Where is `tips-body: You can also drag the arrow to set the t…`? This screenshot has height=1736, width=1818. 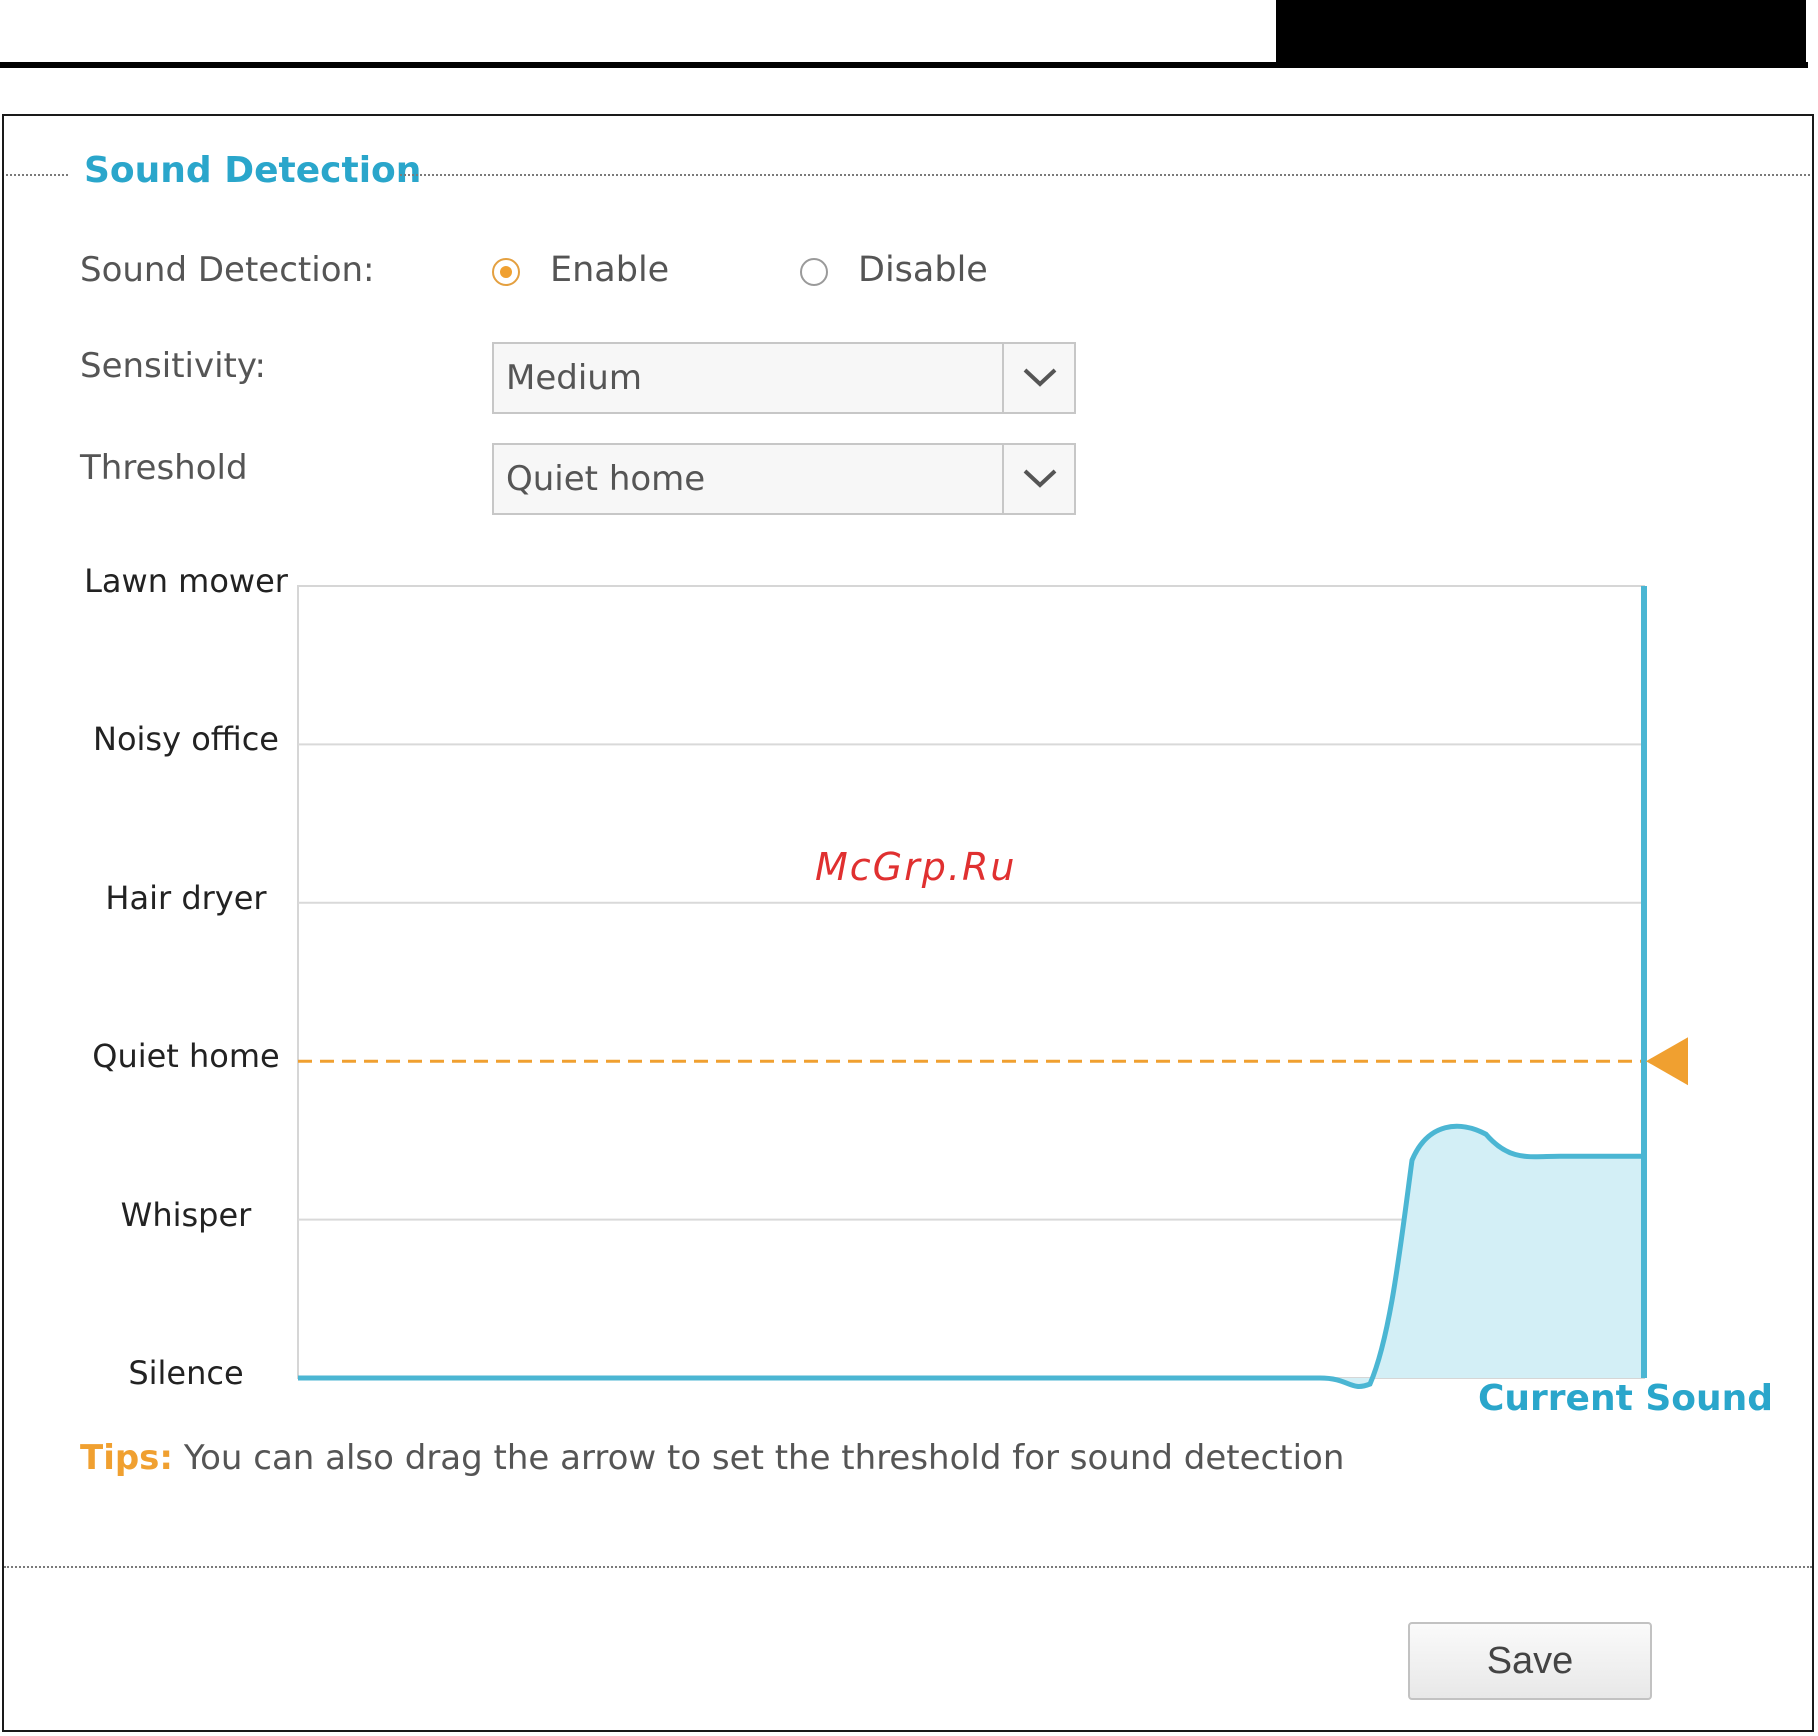
tips-body: You can also drag the arrow to set the t… is located at coordinates (759, 1458).